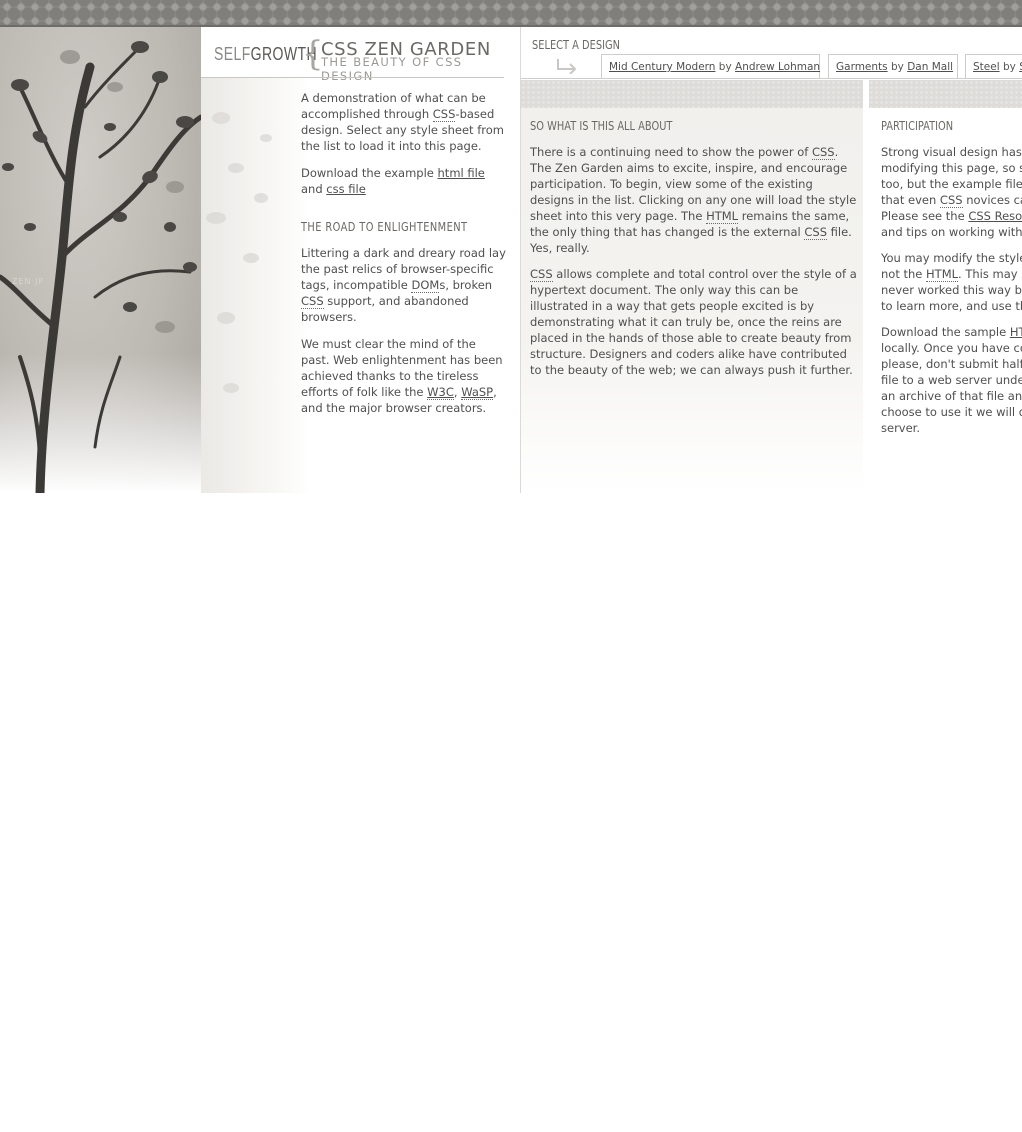 The image size is (1022, 1132). What do you see at coordinates (511, 13) in the screenshot?
I see `top-pattern-band` at bounding box center [511, 13].